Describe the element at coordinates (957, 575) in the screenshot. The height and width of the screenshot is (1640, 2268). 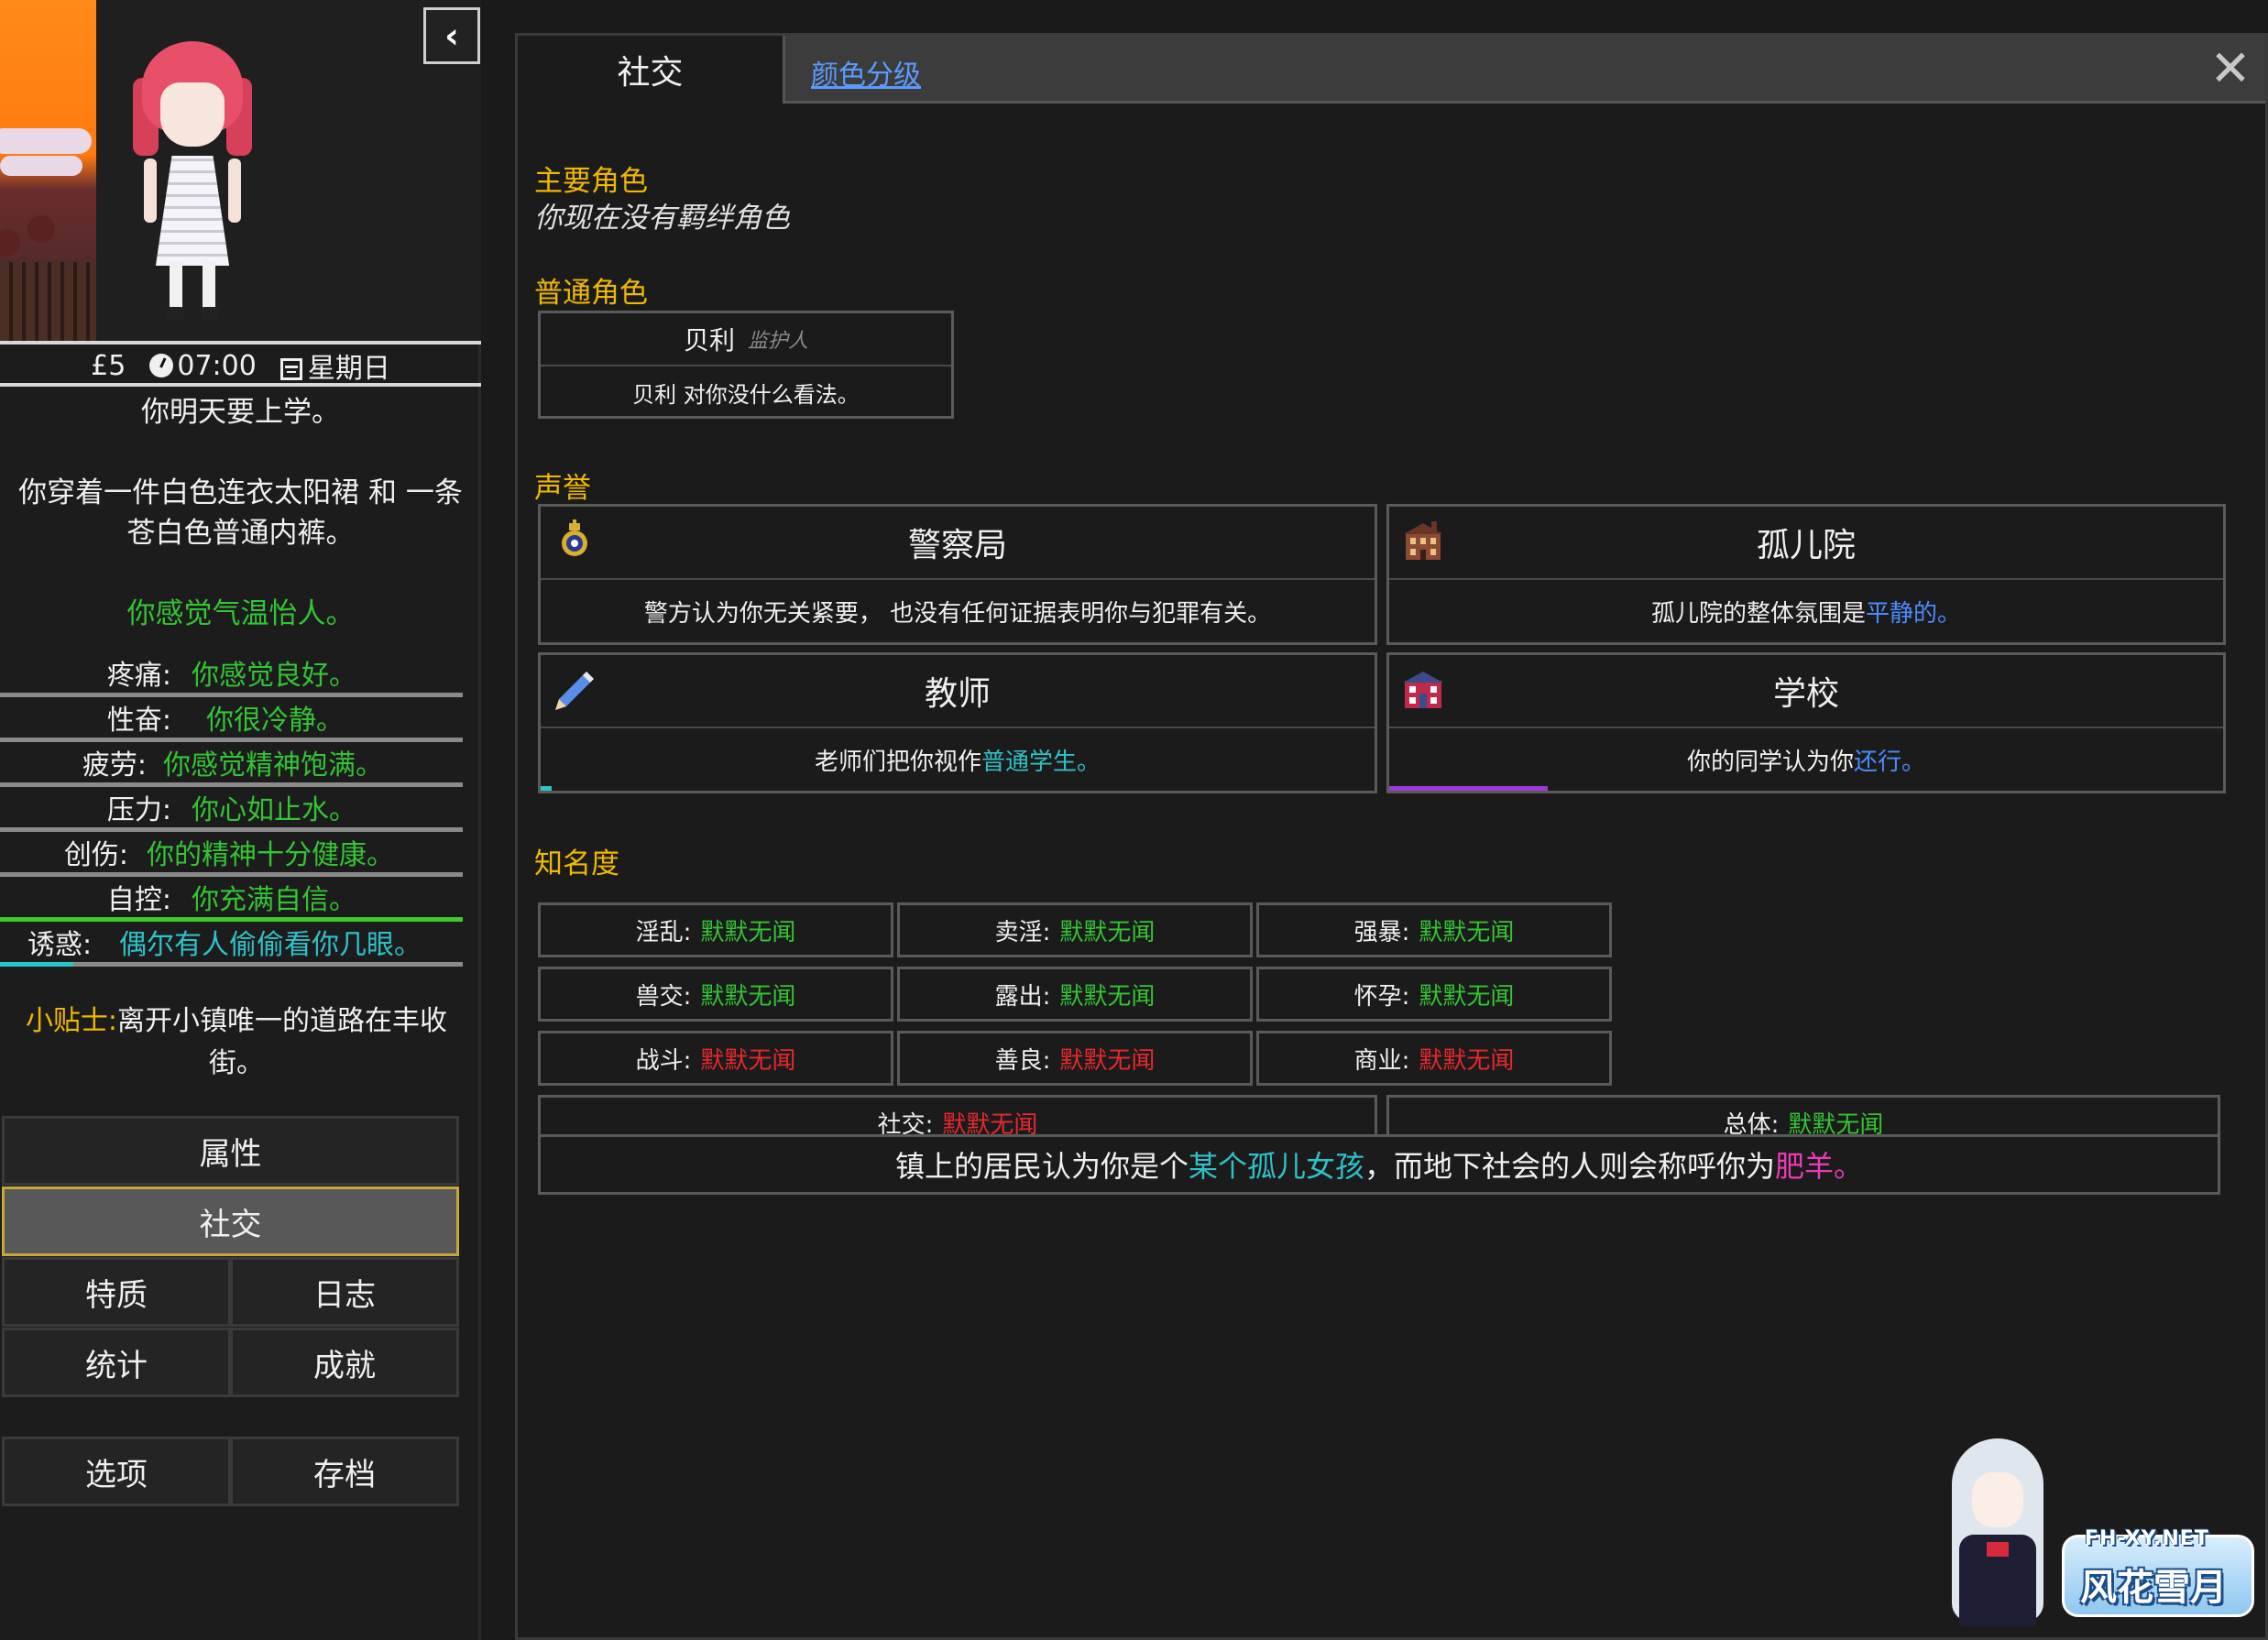
I see `reputation-police: 警察局 警方认为你无关紧要， 也没有任何证据表明你与犯罪有关。` at that location.